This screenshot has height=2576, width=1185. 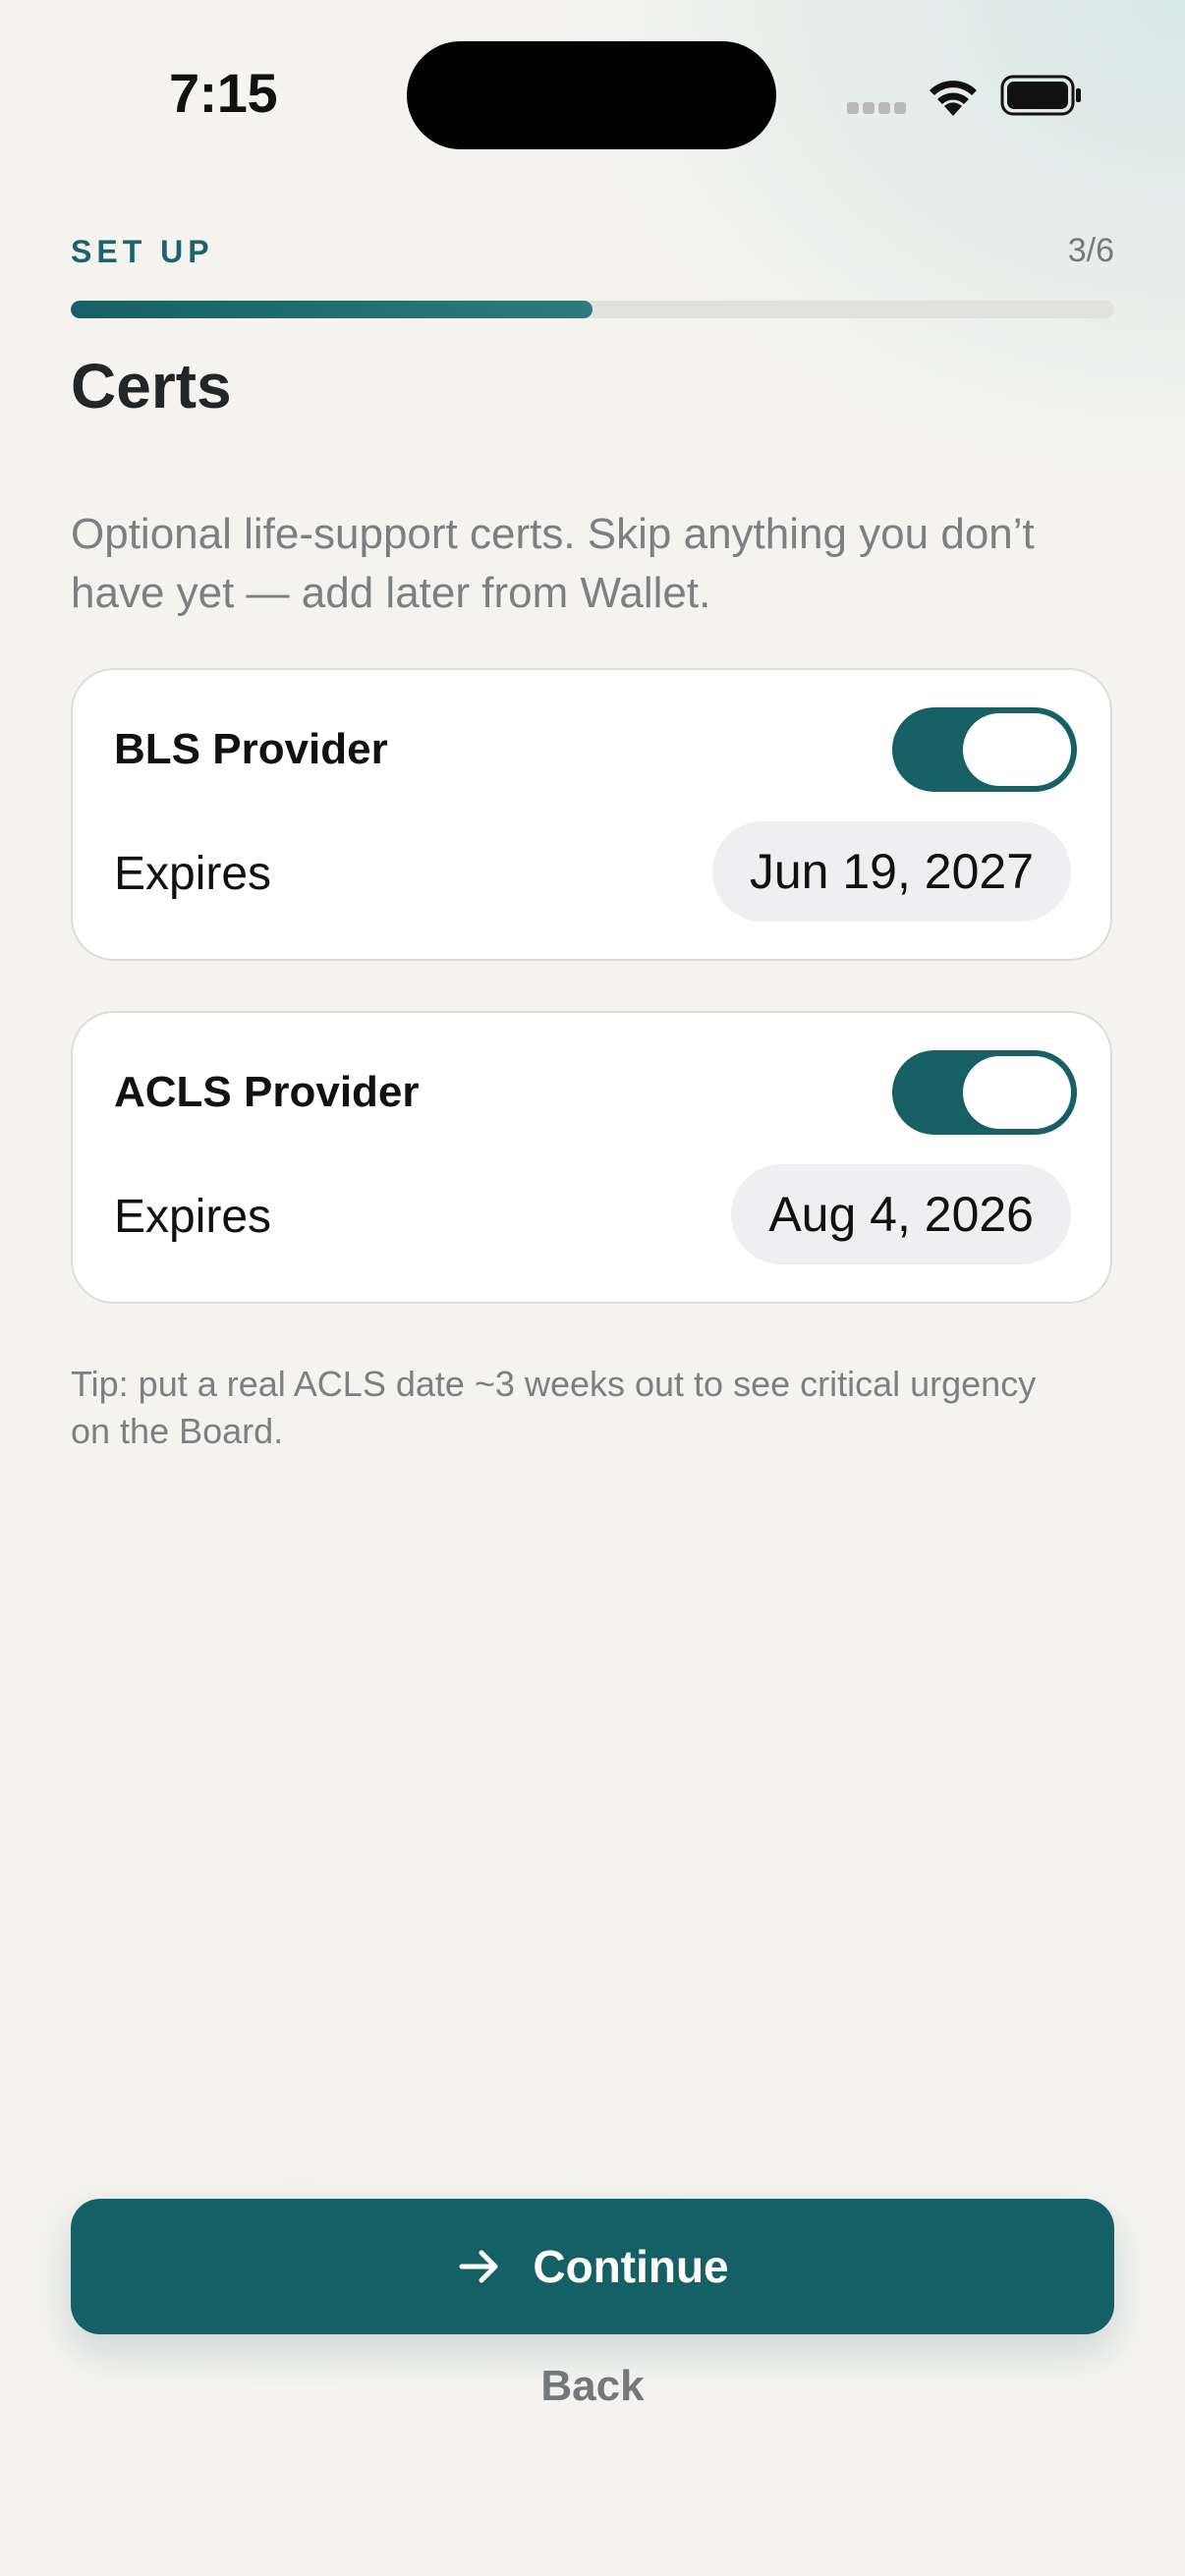 I want to click on step-count: 3/6, so click(x=1091, y=250).